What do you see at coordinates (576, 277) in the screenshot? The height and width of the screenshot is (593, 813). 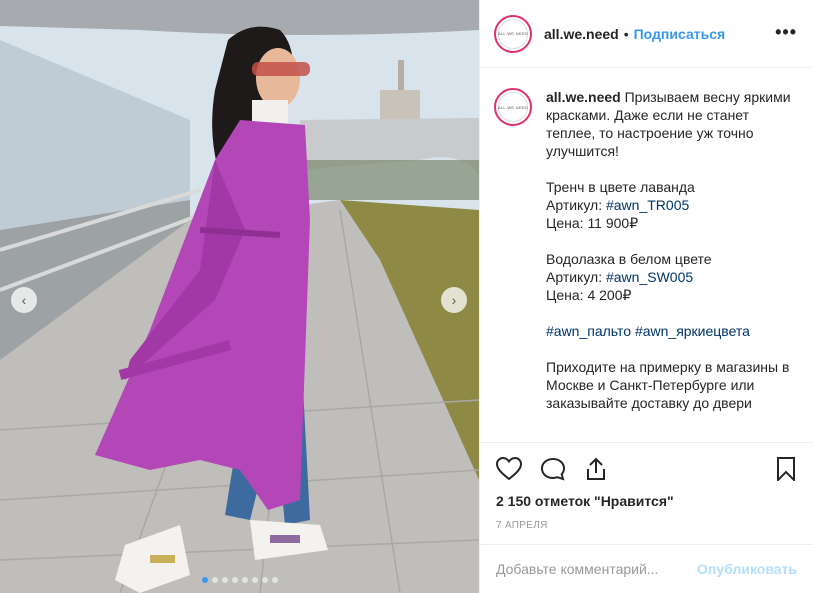 I see `item2-article-label: Артикул:` at bounding box center [576, 277].